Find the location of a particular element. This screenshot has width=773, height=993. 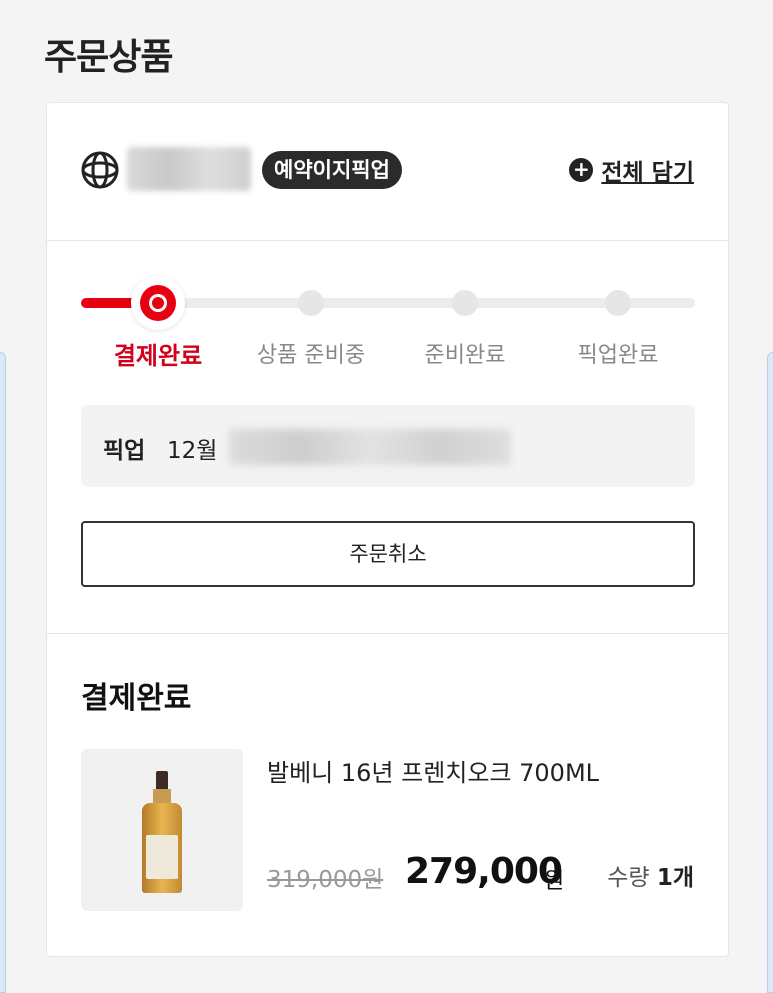

add-all-button: + 전체 담기 is located at coordinates (631, 170).